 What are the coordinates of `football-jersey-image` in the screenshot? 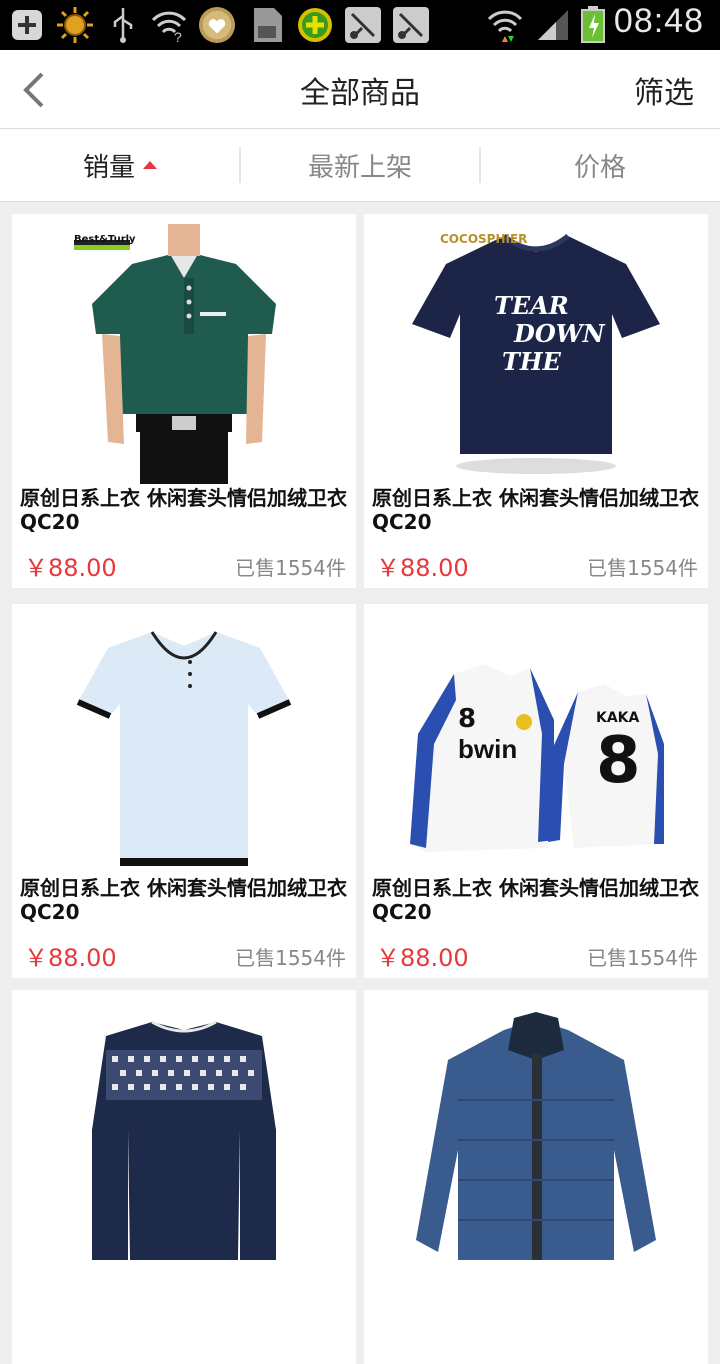 It's located at (537, 758).